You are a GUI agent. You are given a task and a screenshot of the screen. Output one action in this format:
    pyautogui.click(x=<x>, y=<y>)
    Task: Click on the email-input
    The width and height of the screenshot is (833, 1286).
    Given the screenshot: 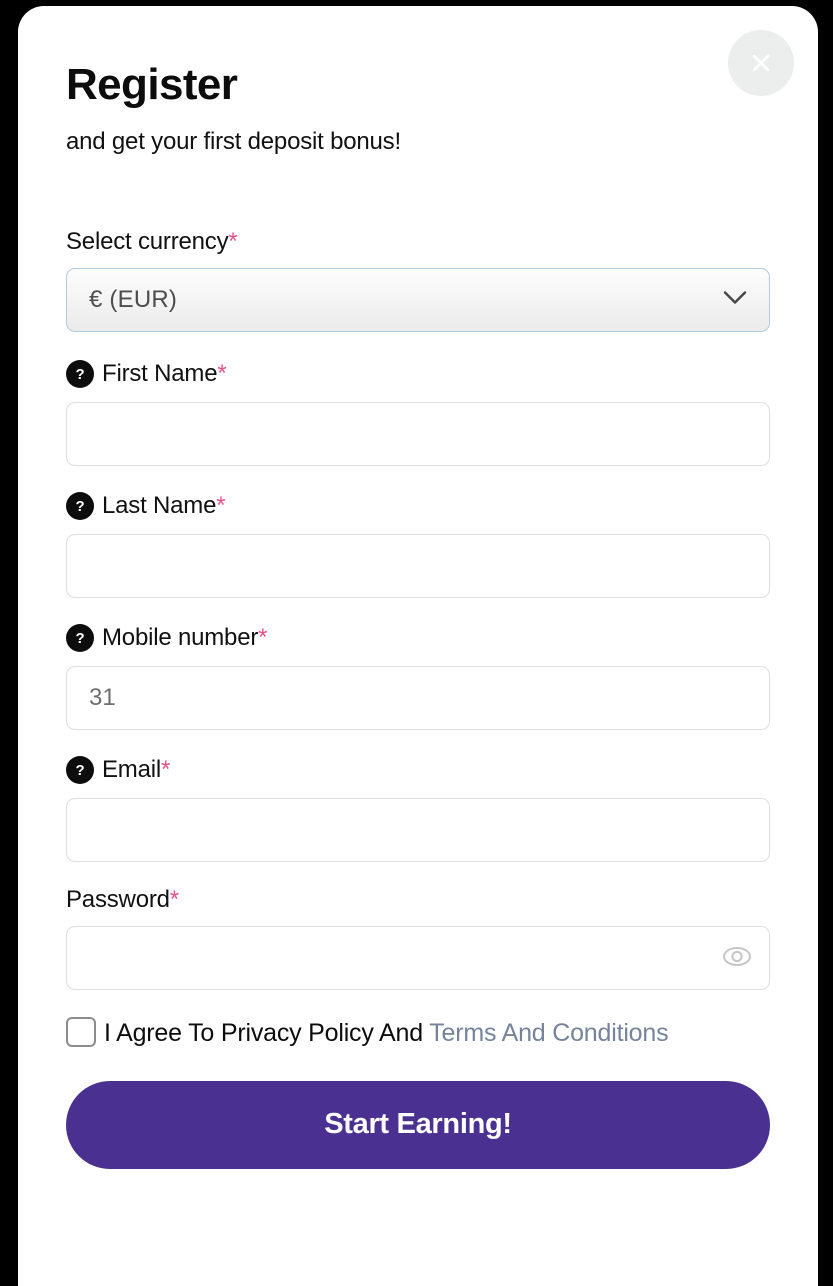 What is the action you would take?
    pyautogui.click(x=418, y=830)
    